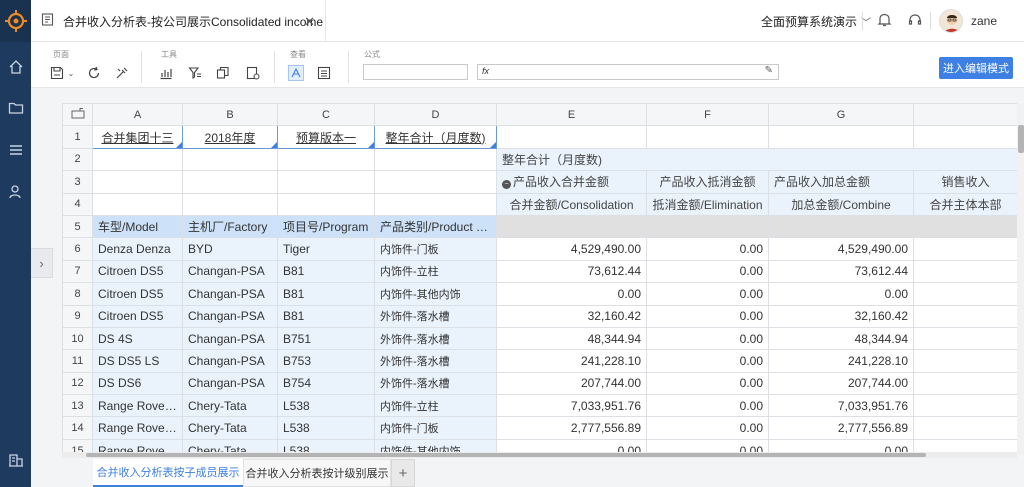 The width and height of the screenshot is (1024, 487). Describe the element at coordinates (230, 428) in the screenshot. I see `cell-factory: Chery-Tata` at that location.